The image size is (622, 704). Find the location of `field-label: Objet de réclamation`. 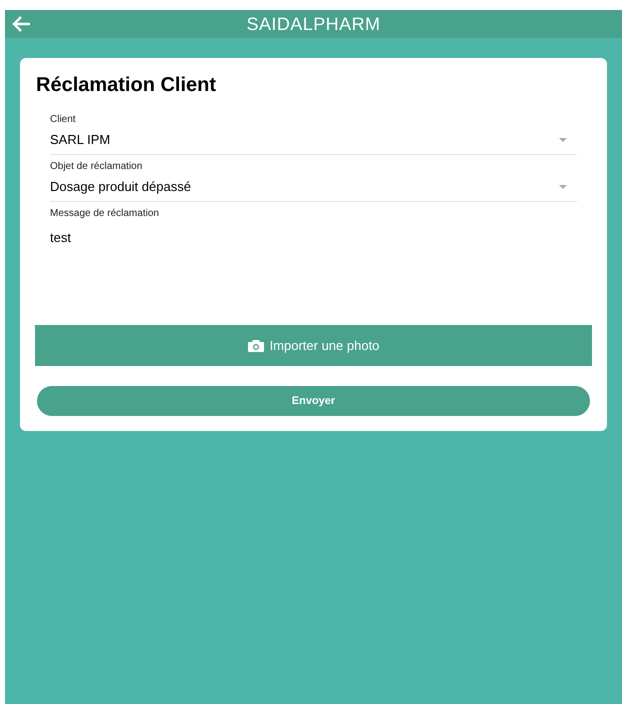

field-label: Objet de réclamation is located at coordinates (97, 166).